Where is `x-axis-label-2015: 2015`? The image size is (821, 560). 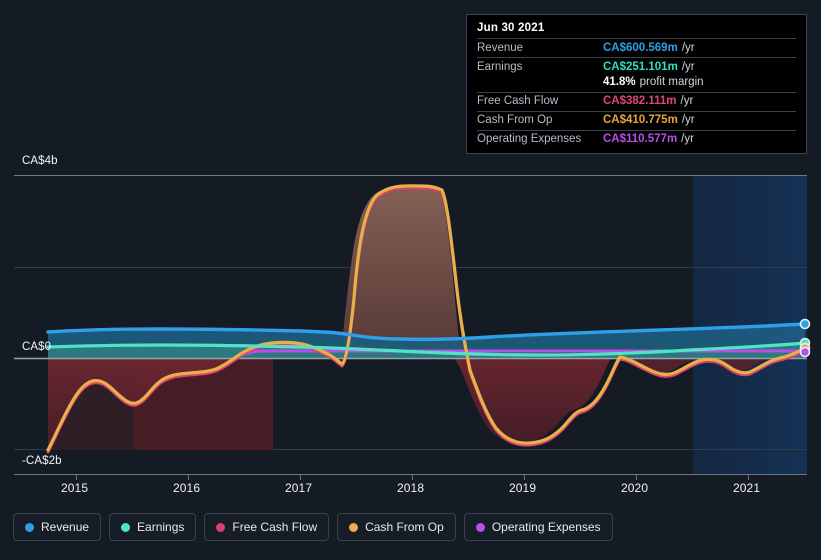 x-axis-label-2015: 2015 is located at coordinates (75, 488).